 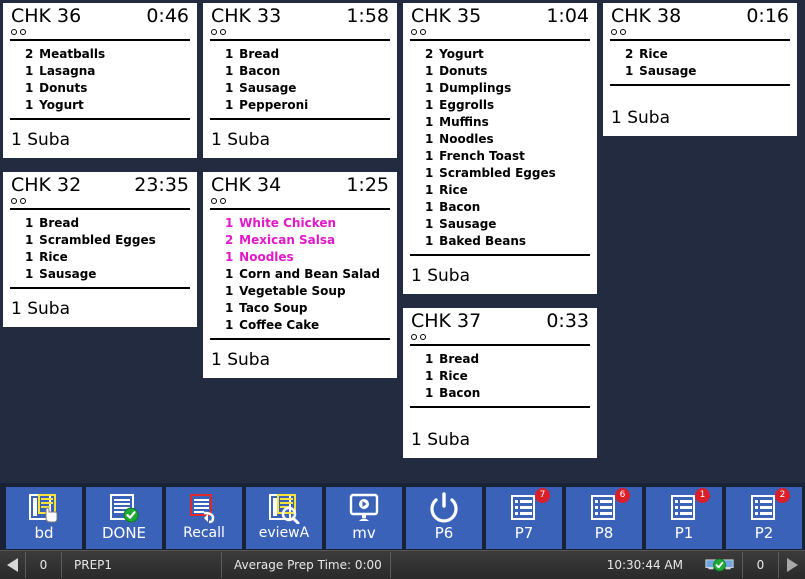 What do you see at coordinates (500, 241) in the screenshot?
I see `ticket-item: 1 Baked Beans` at bounding box center [500, 241].